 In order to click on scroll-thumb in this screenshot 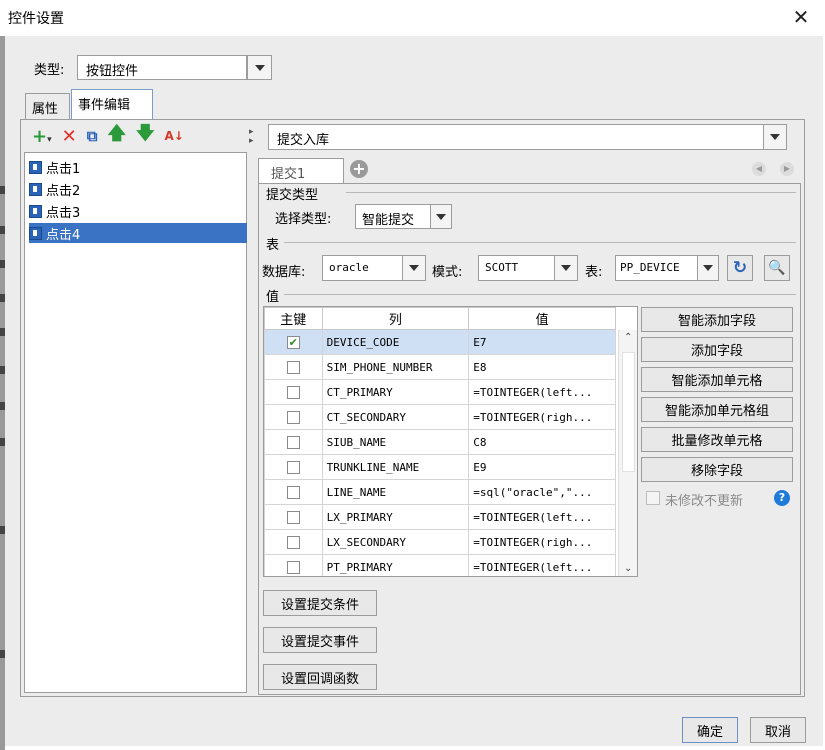, I will do `click(628, 412)`.